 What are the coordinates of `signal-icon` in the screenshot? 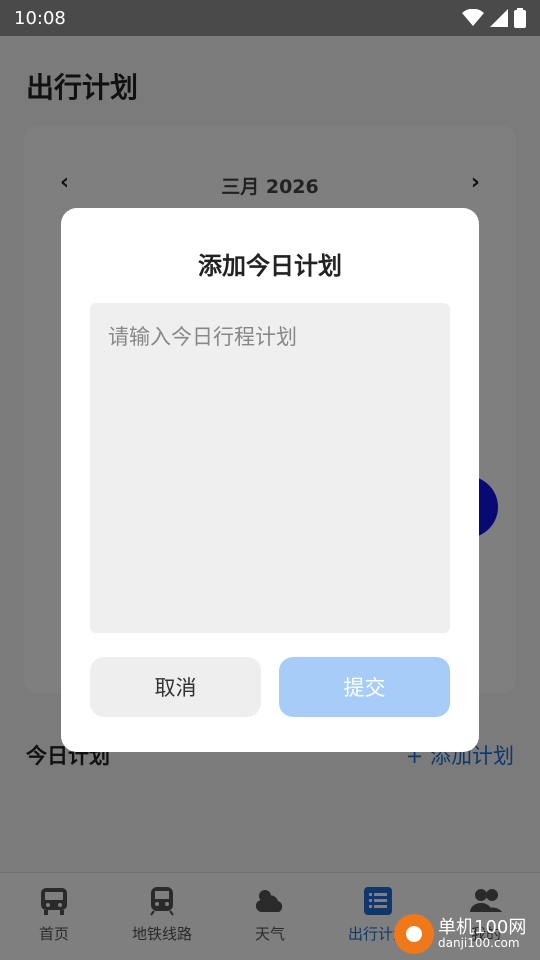 It's located at (499, 18).